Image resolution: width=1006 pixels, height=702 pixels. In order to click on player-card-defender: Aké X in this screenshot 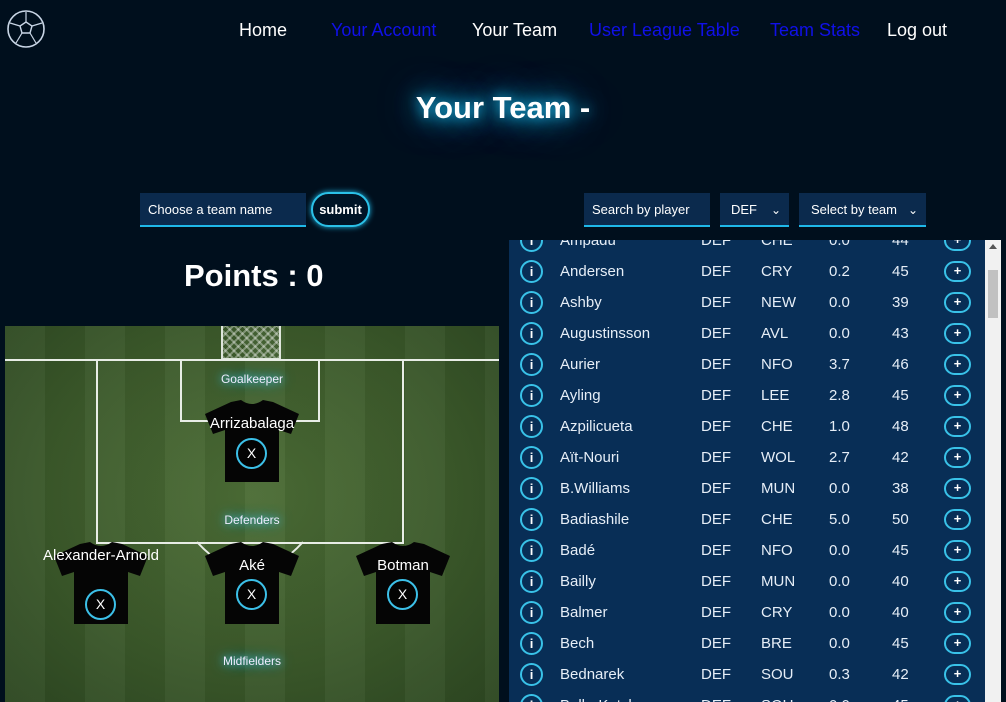, I will do `click(252, 583)`.